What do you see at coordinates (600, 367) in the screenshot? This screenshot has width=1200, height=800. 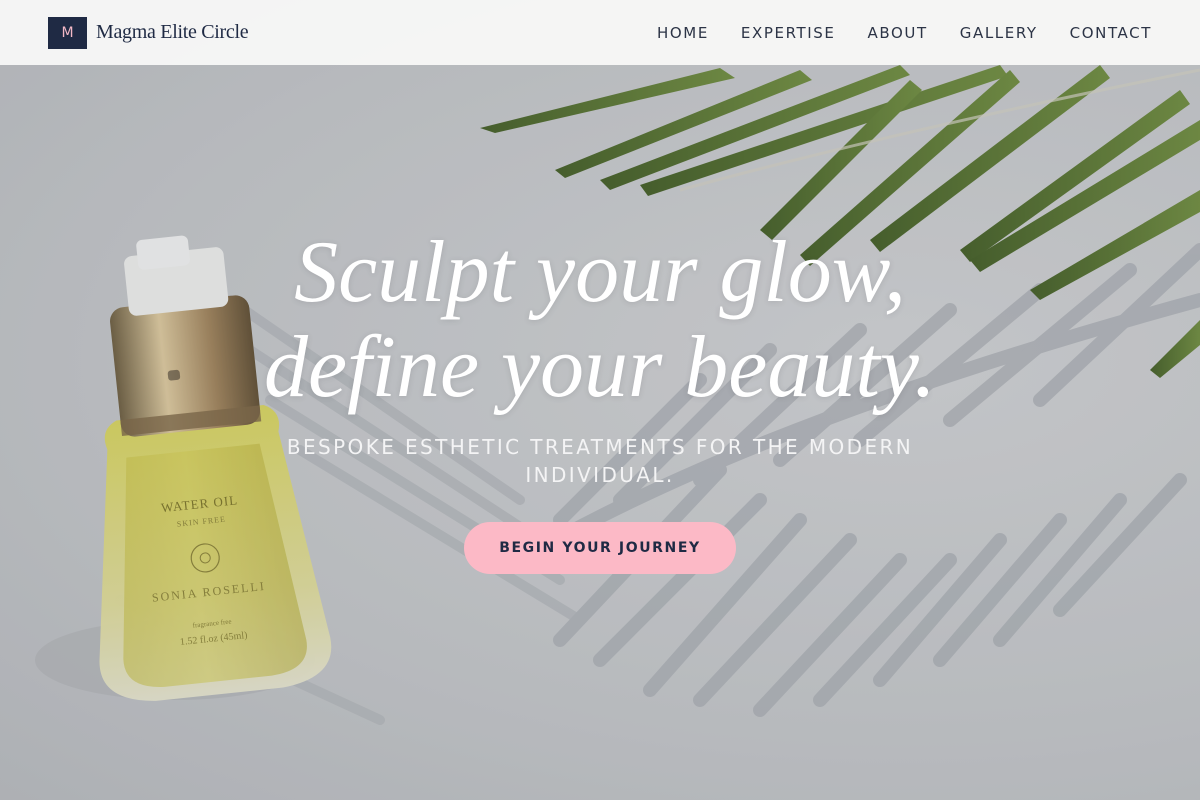 I see `headline-line-2: define your beauty.` at bounding box center [600, 367].